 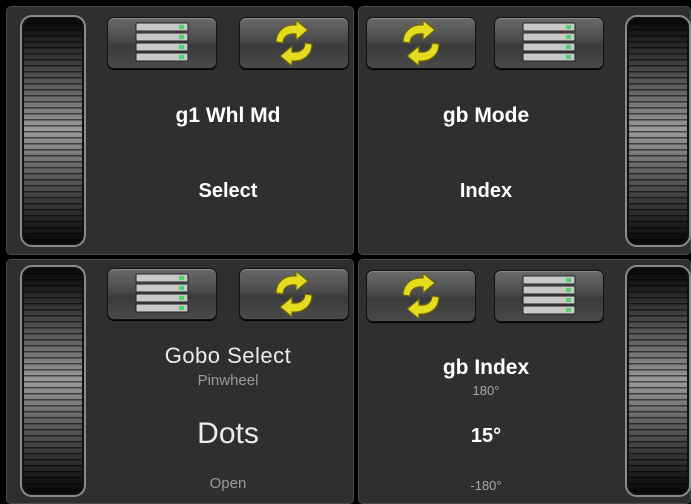 What do you see at coordinates (486, 115) in the screenshot?
I see `parameter-title: gb Mode` at bounding box center [486, 115].